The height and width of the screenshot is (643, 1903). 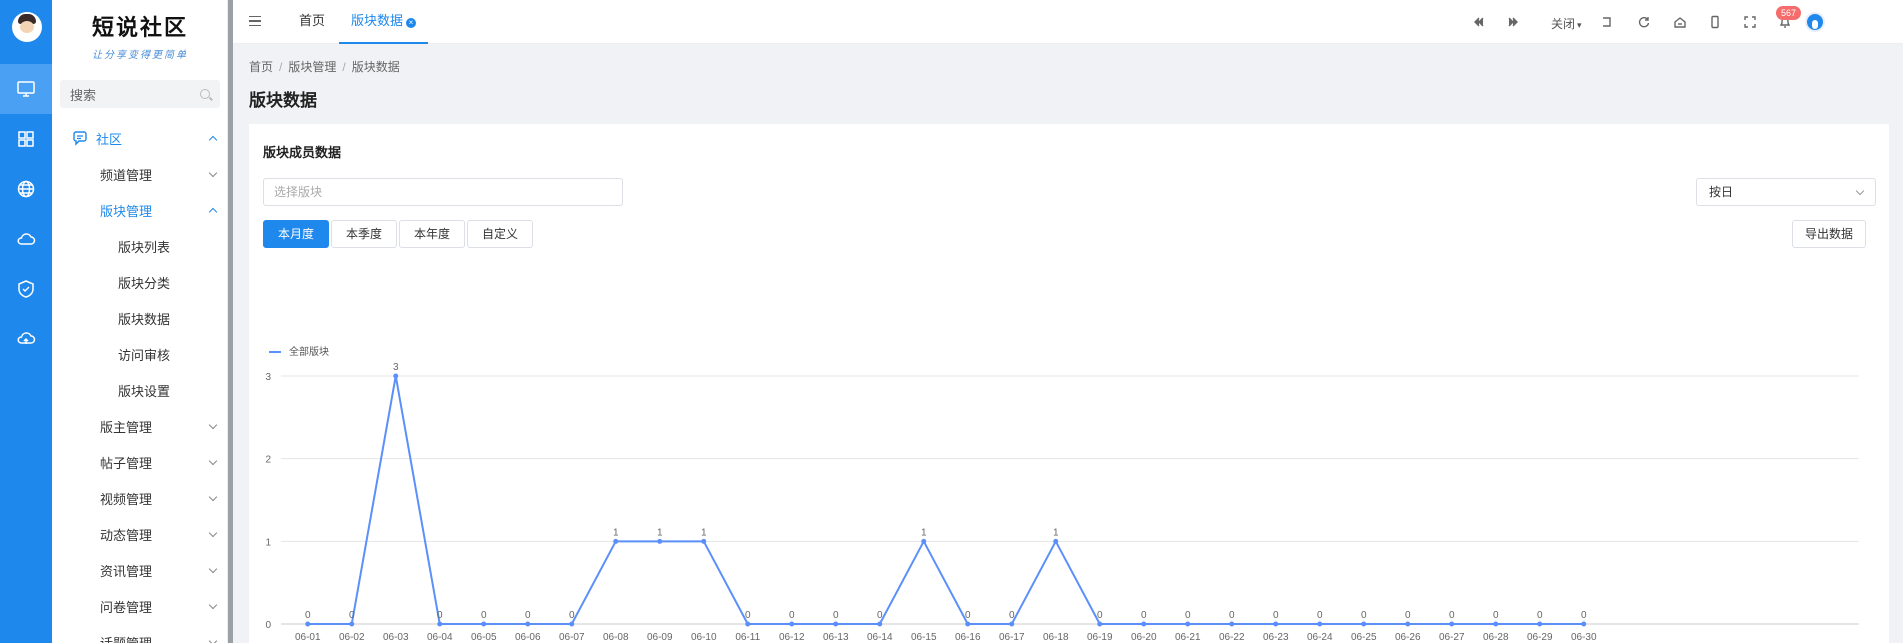 I want to click on sidebar-item-board-list: 版块列表, so click(x=140, y=246).